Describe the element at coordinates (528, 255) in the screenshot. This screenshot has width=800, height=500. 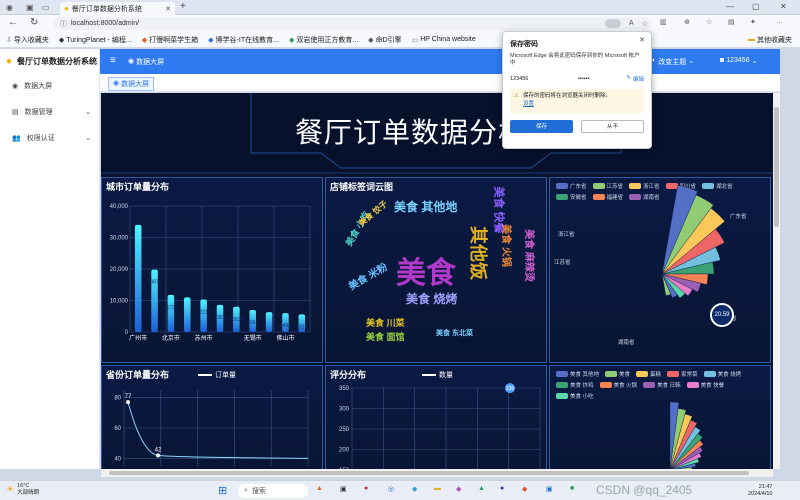
I see `wordcloud-word: 美食 麻辣烫` at that location.